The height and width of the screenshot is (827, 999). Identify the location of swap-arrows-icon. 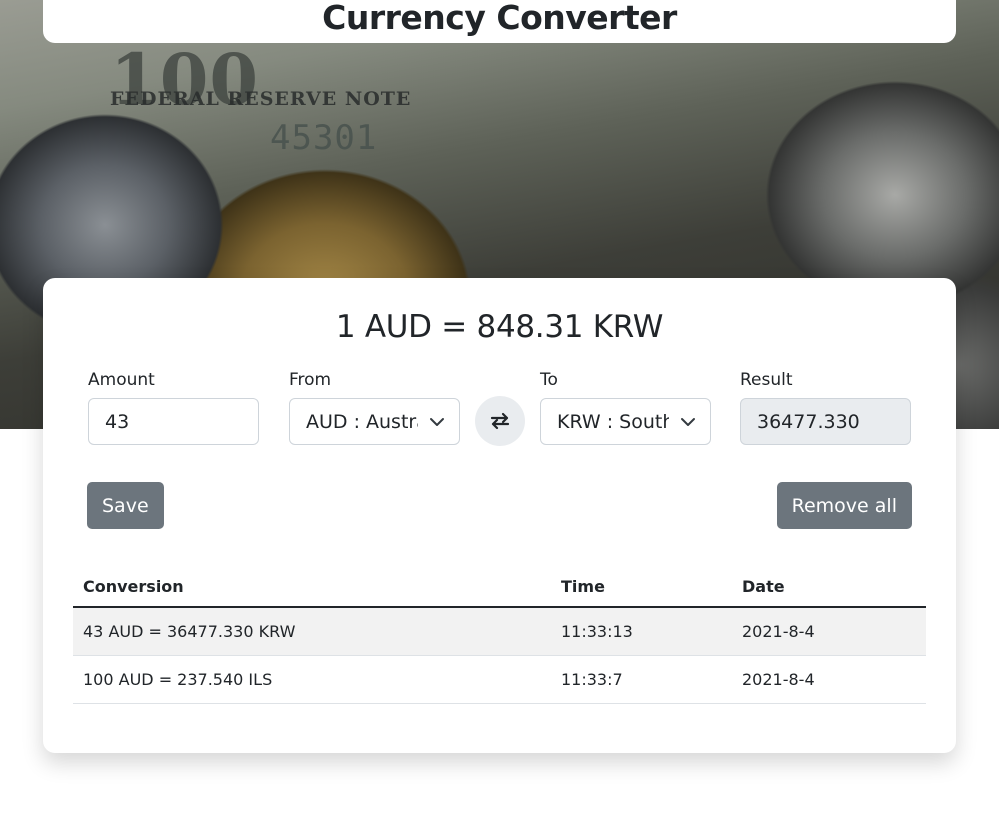
(500, 421).